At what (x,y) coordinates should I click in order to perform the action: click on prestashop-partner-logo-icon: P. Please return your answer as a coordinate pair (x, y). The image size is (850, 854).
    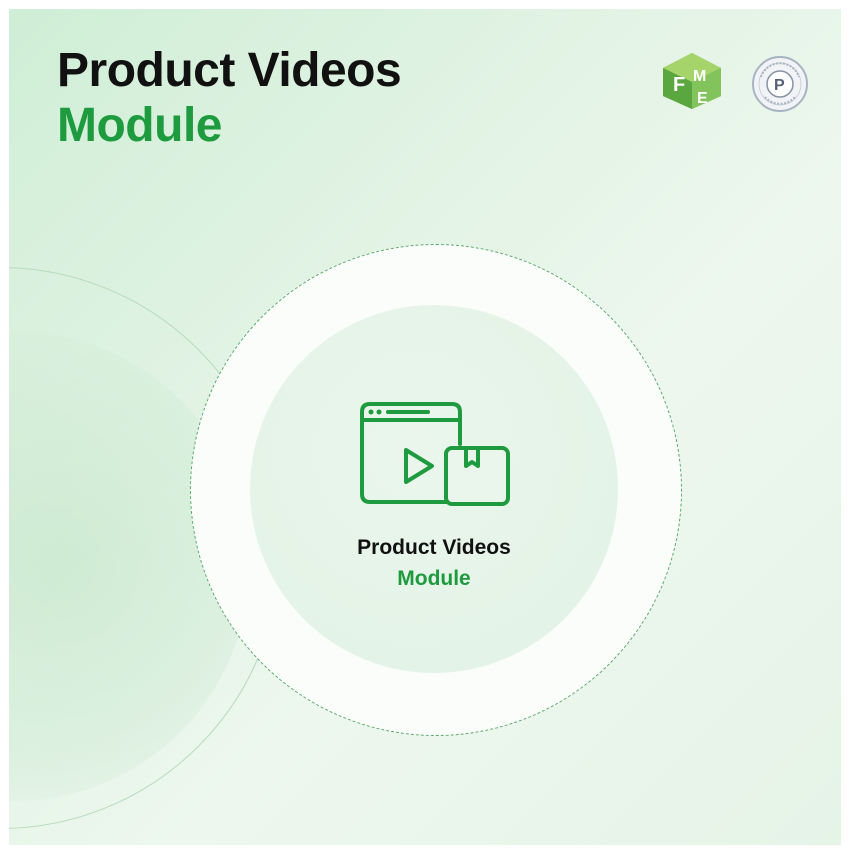
    Looking at the image, I should click on (780, 84).